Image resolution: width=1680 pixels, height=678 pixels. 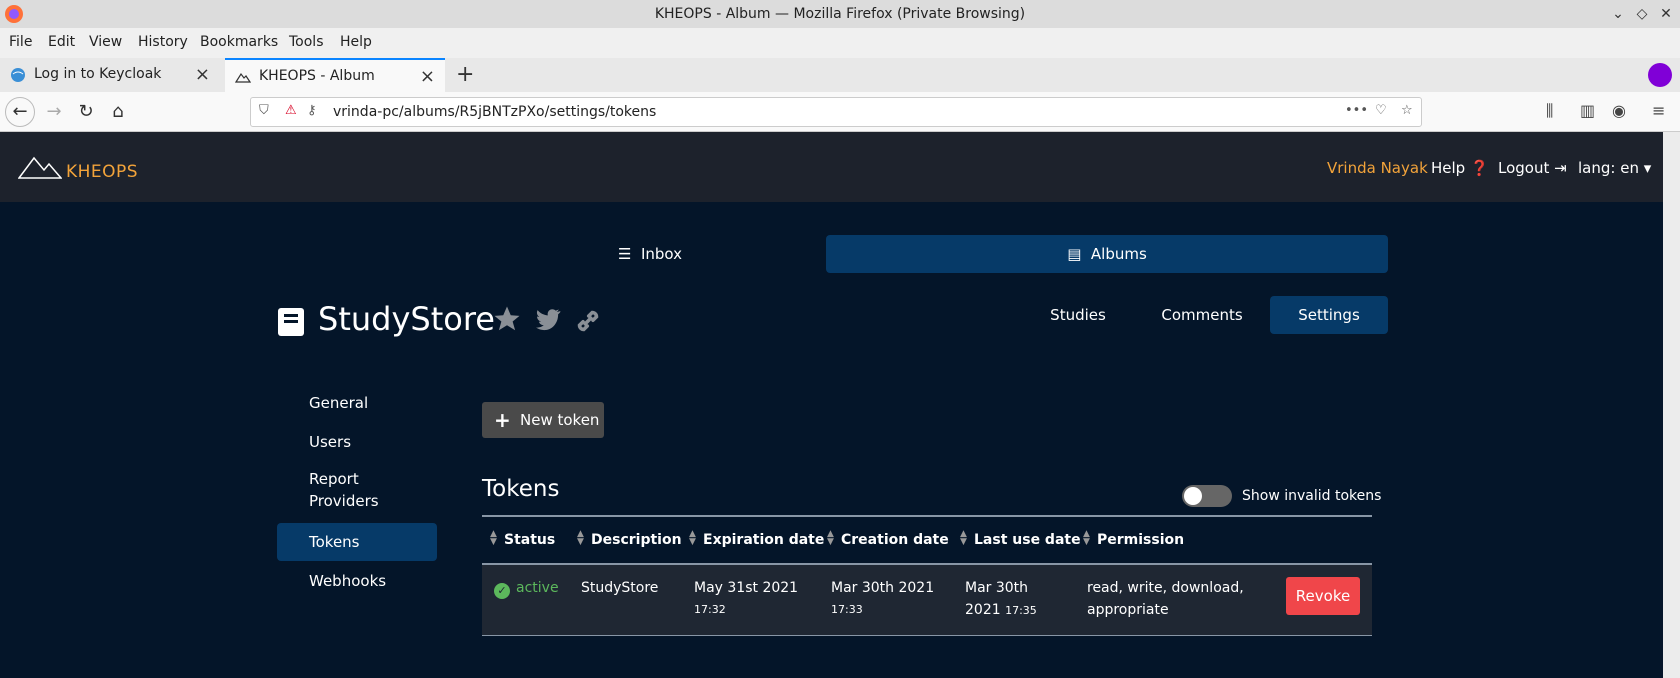 What do you see at coordinates (264, 110) in the screenshot?
I see `shield-icon: ⛉` at bounding box center [264, 110].